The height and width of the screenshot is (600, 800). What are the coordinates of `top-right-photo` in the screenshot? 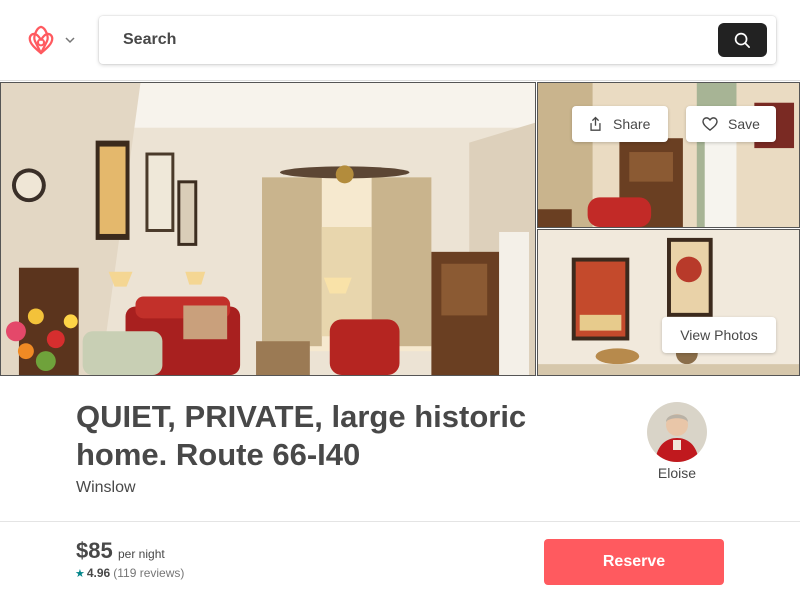 It's located at (668, 155).